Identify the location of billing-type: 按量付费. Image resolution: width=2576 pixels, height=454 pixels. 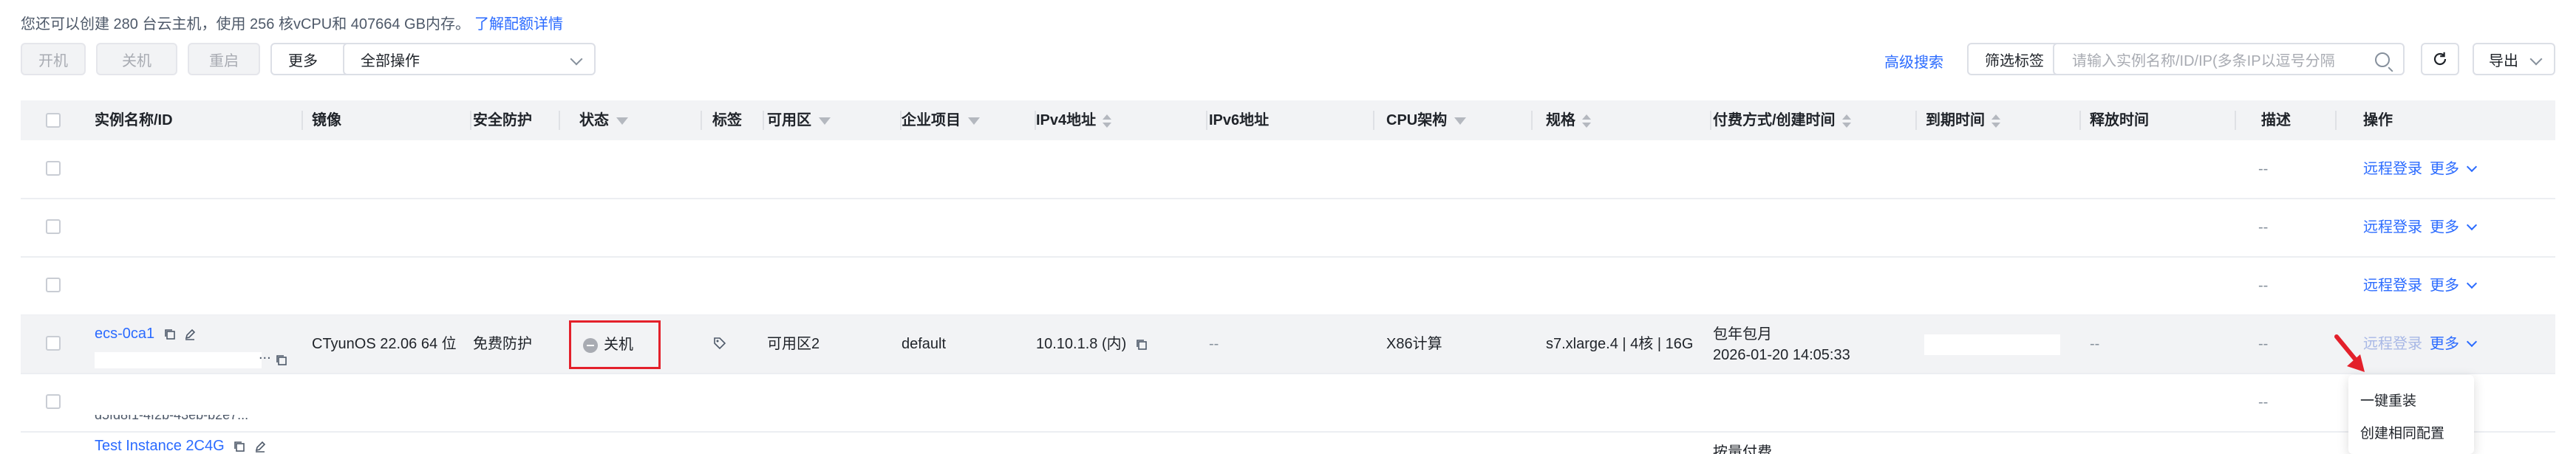
(1742, 449).